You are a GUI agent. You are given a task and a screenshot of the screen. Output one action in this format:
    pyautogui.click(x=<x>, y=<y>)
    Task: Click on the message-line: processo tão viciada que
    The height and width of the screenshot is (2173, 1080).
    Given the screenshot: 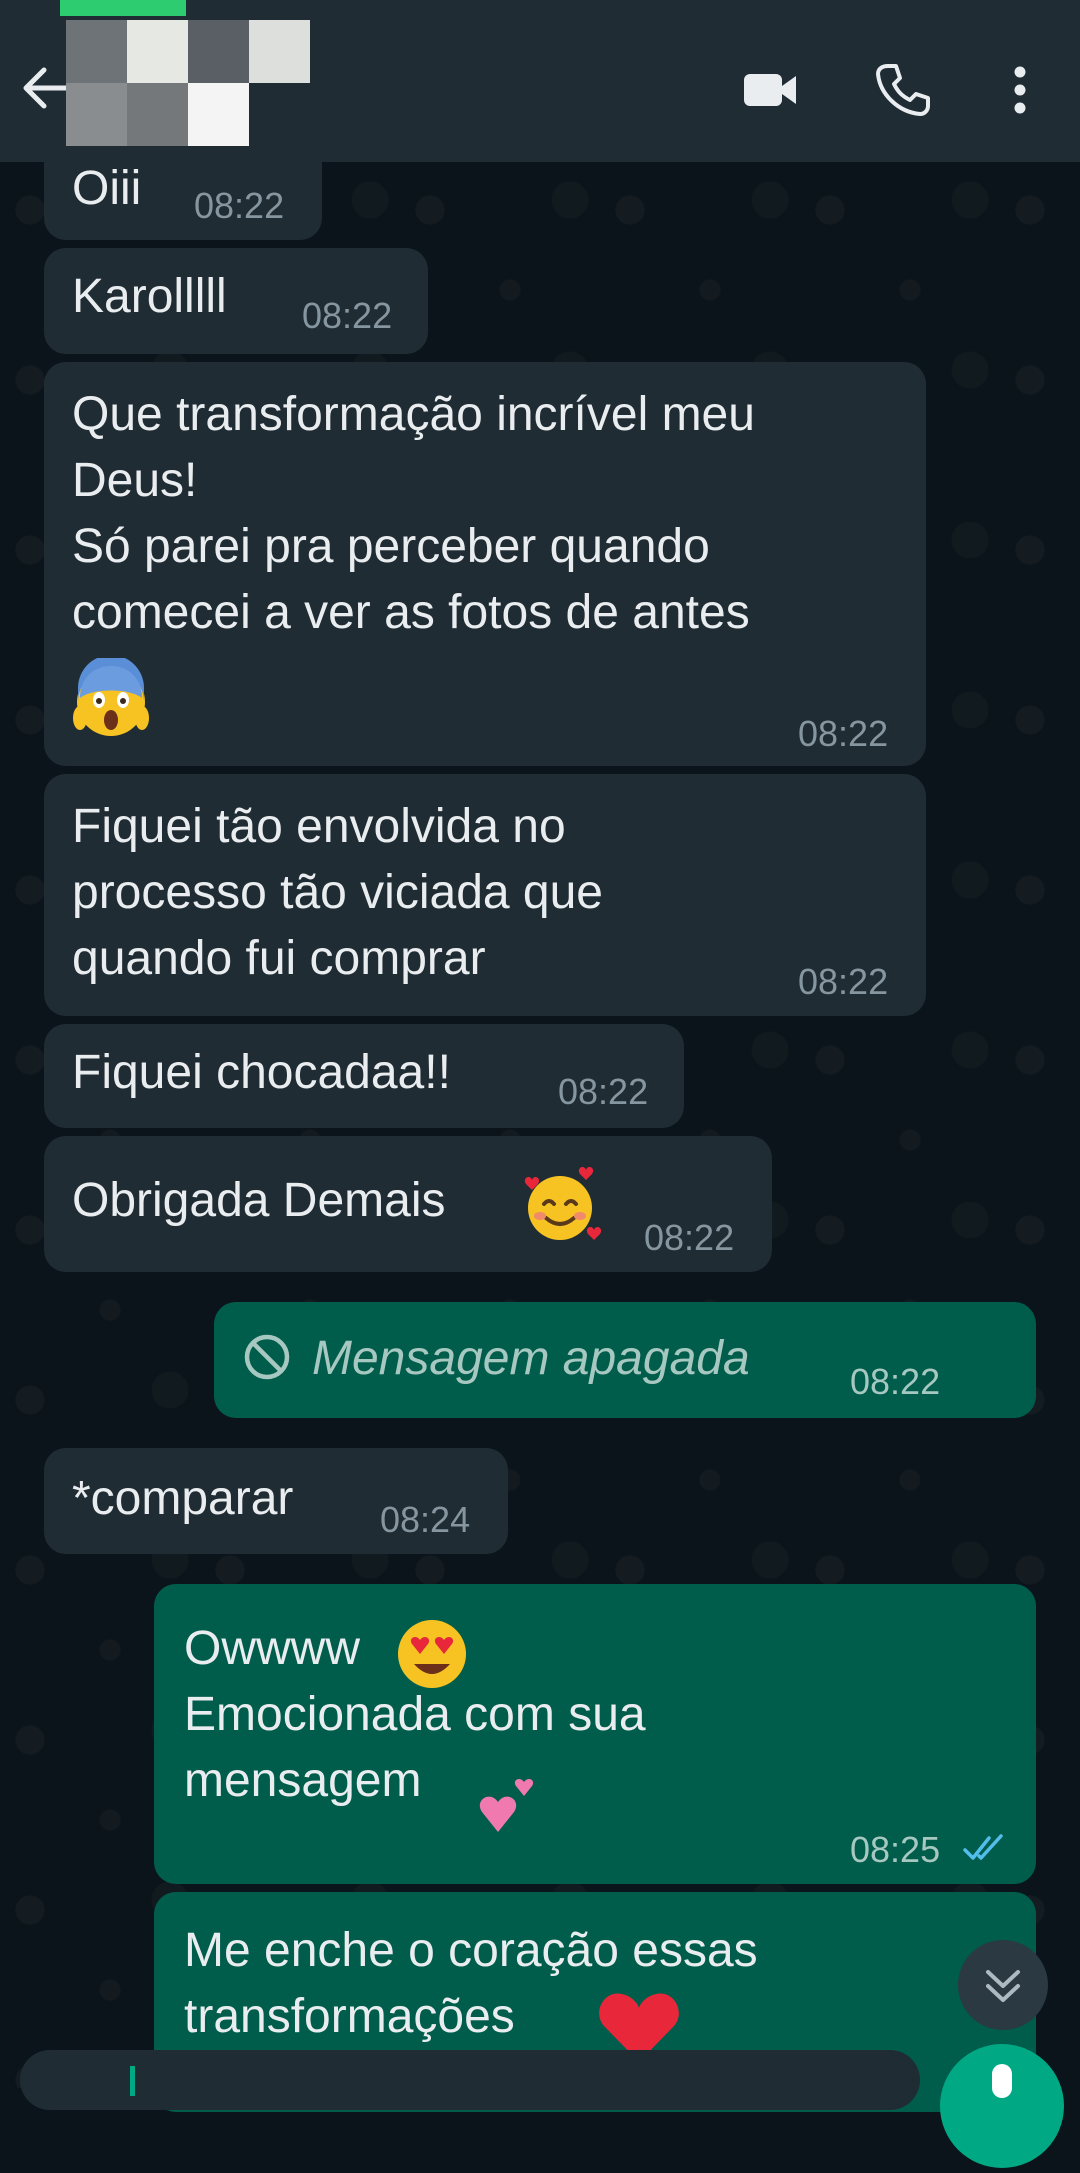 What is the action you would take?
    pyautogui.click(x=337, y=892)
    